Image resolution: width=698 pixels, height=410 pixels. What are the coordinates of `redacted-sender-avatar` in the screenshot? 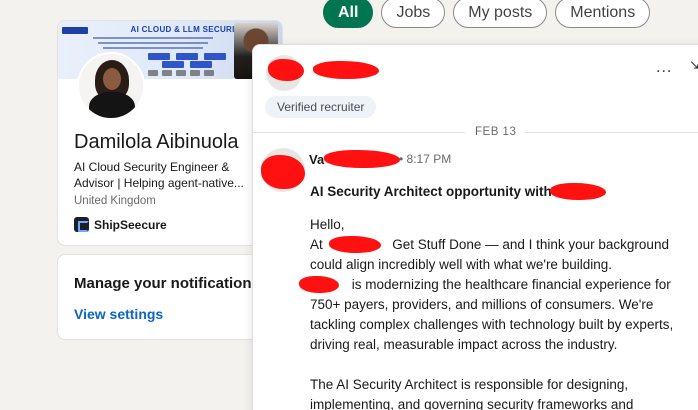 It's located at (283, 172).